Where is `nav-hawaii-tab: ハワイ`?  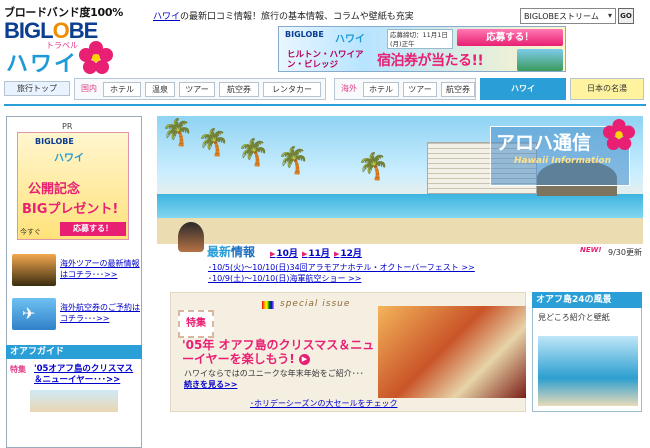 nav-hawaii-tab: ハワイ is located at coordinates (523, 89).